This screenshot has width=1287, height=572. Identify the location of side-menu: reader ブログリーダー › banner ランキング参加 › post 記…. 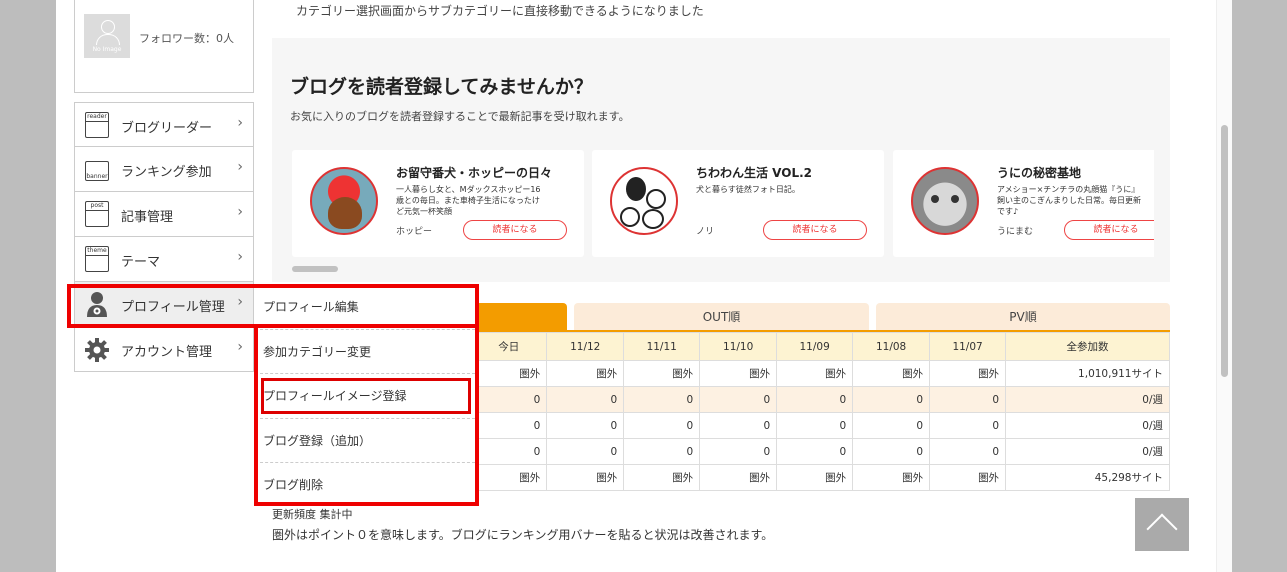
(164, 237).